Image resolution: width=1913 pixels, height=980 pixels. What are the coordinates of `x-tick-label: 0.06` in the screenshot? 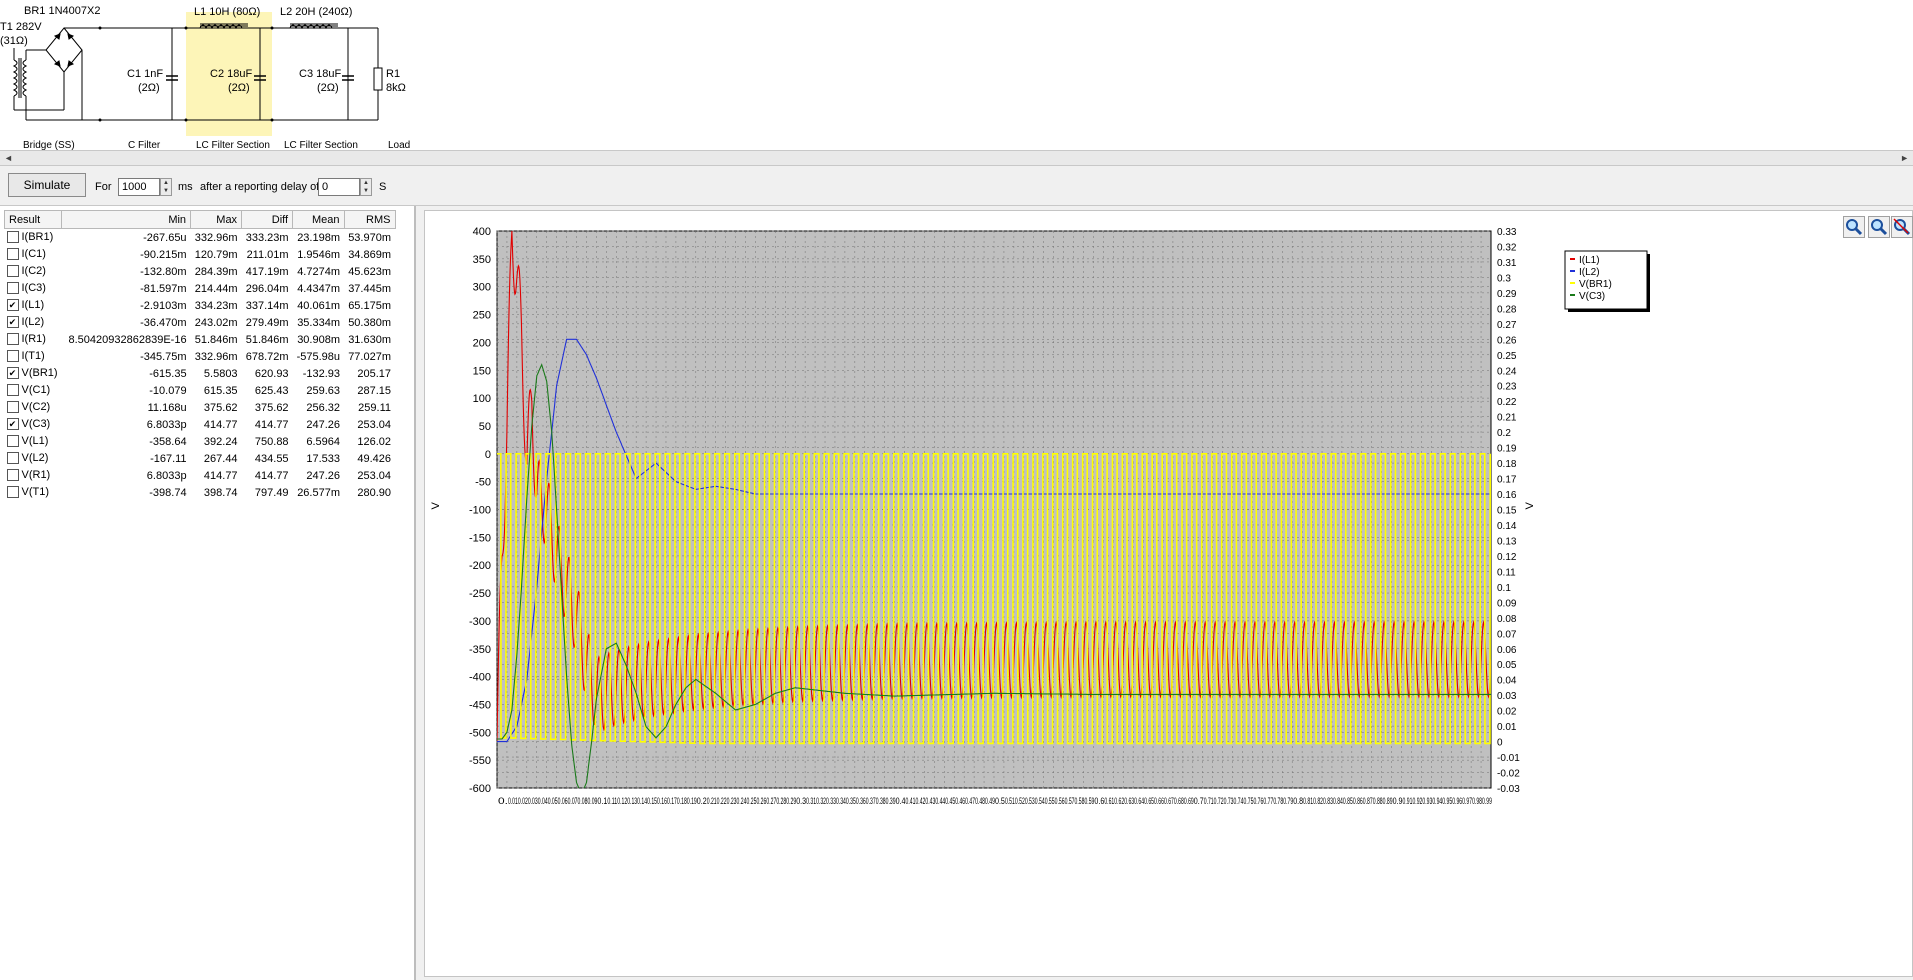 It's located at (563, 801).